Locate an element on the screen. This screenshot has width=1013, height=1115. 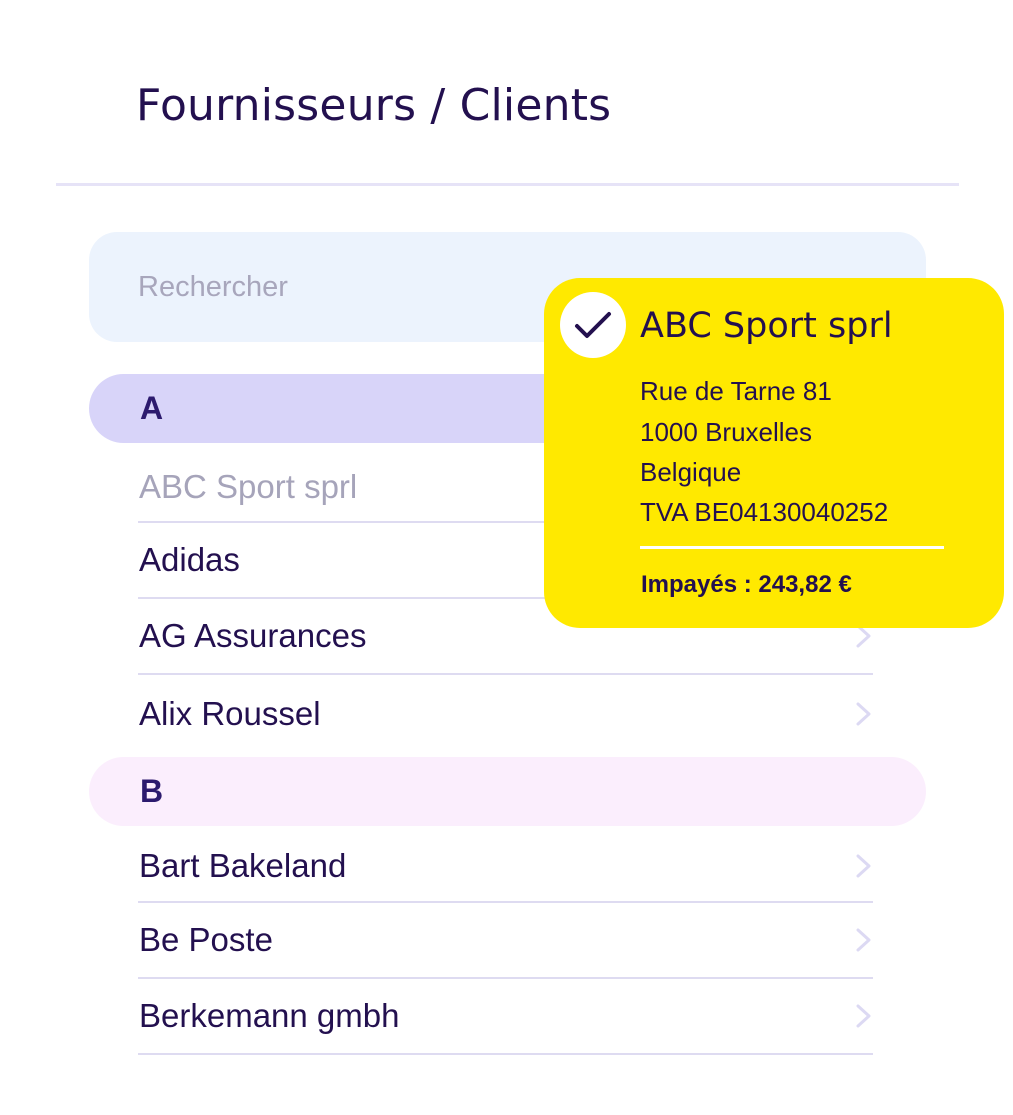
list-item-bart-bakeland: Bart Bakeland is located at coordinates (505, 866).